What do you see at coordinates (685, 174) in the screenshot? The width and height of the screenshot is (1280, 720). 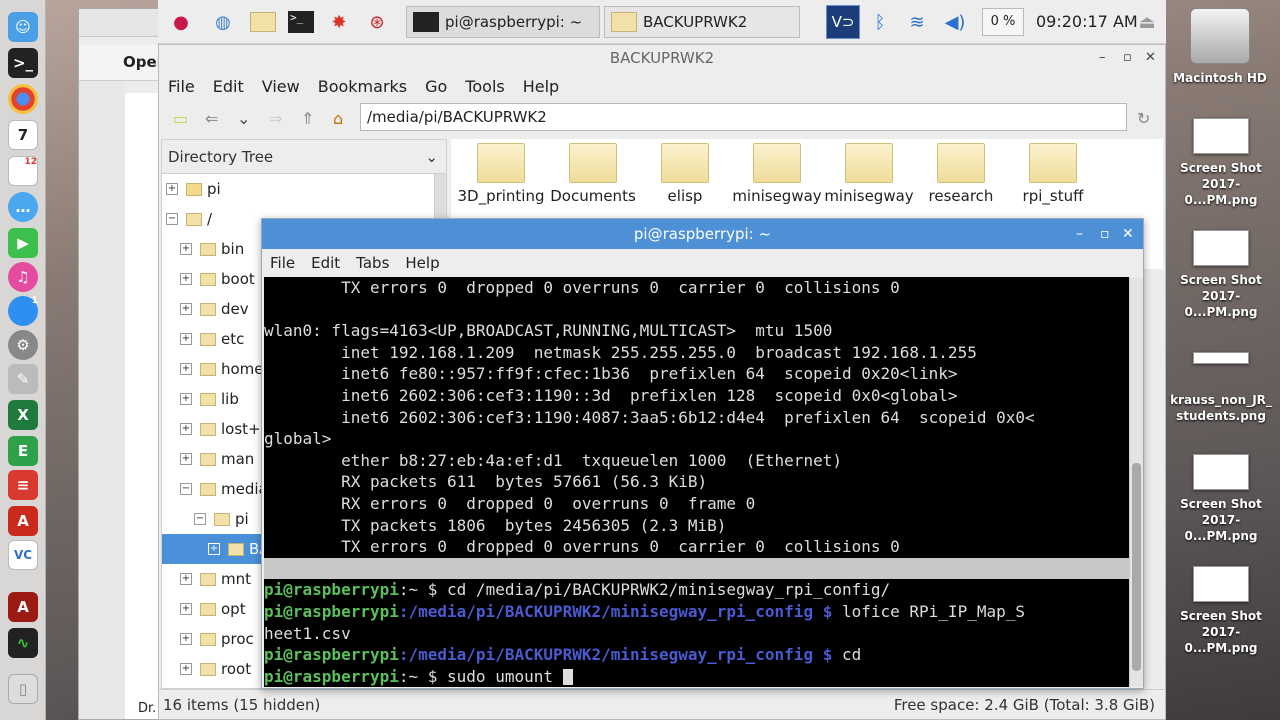 I see `folder-item: elisp` at bounding box center [685, 174].